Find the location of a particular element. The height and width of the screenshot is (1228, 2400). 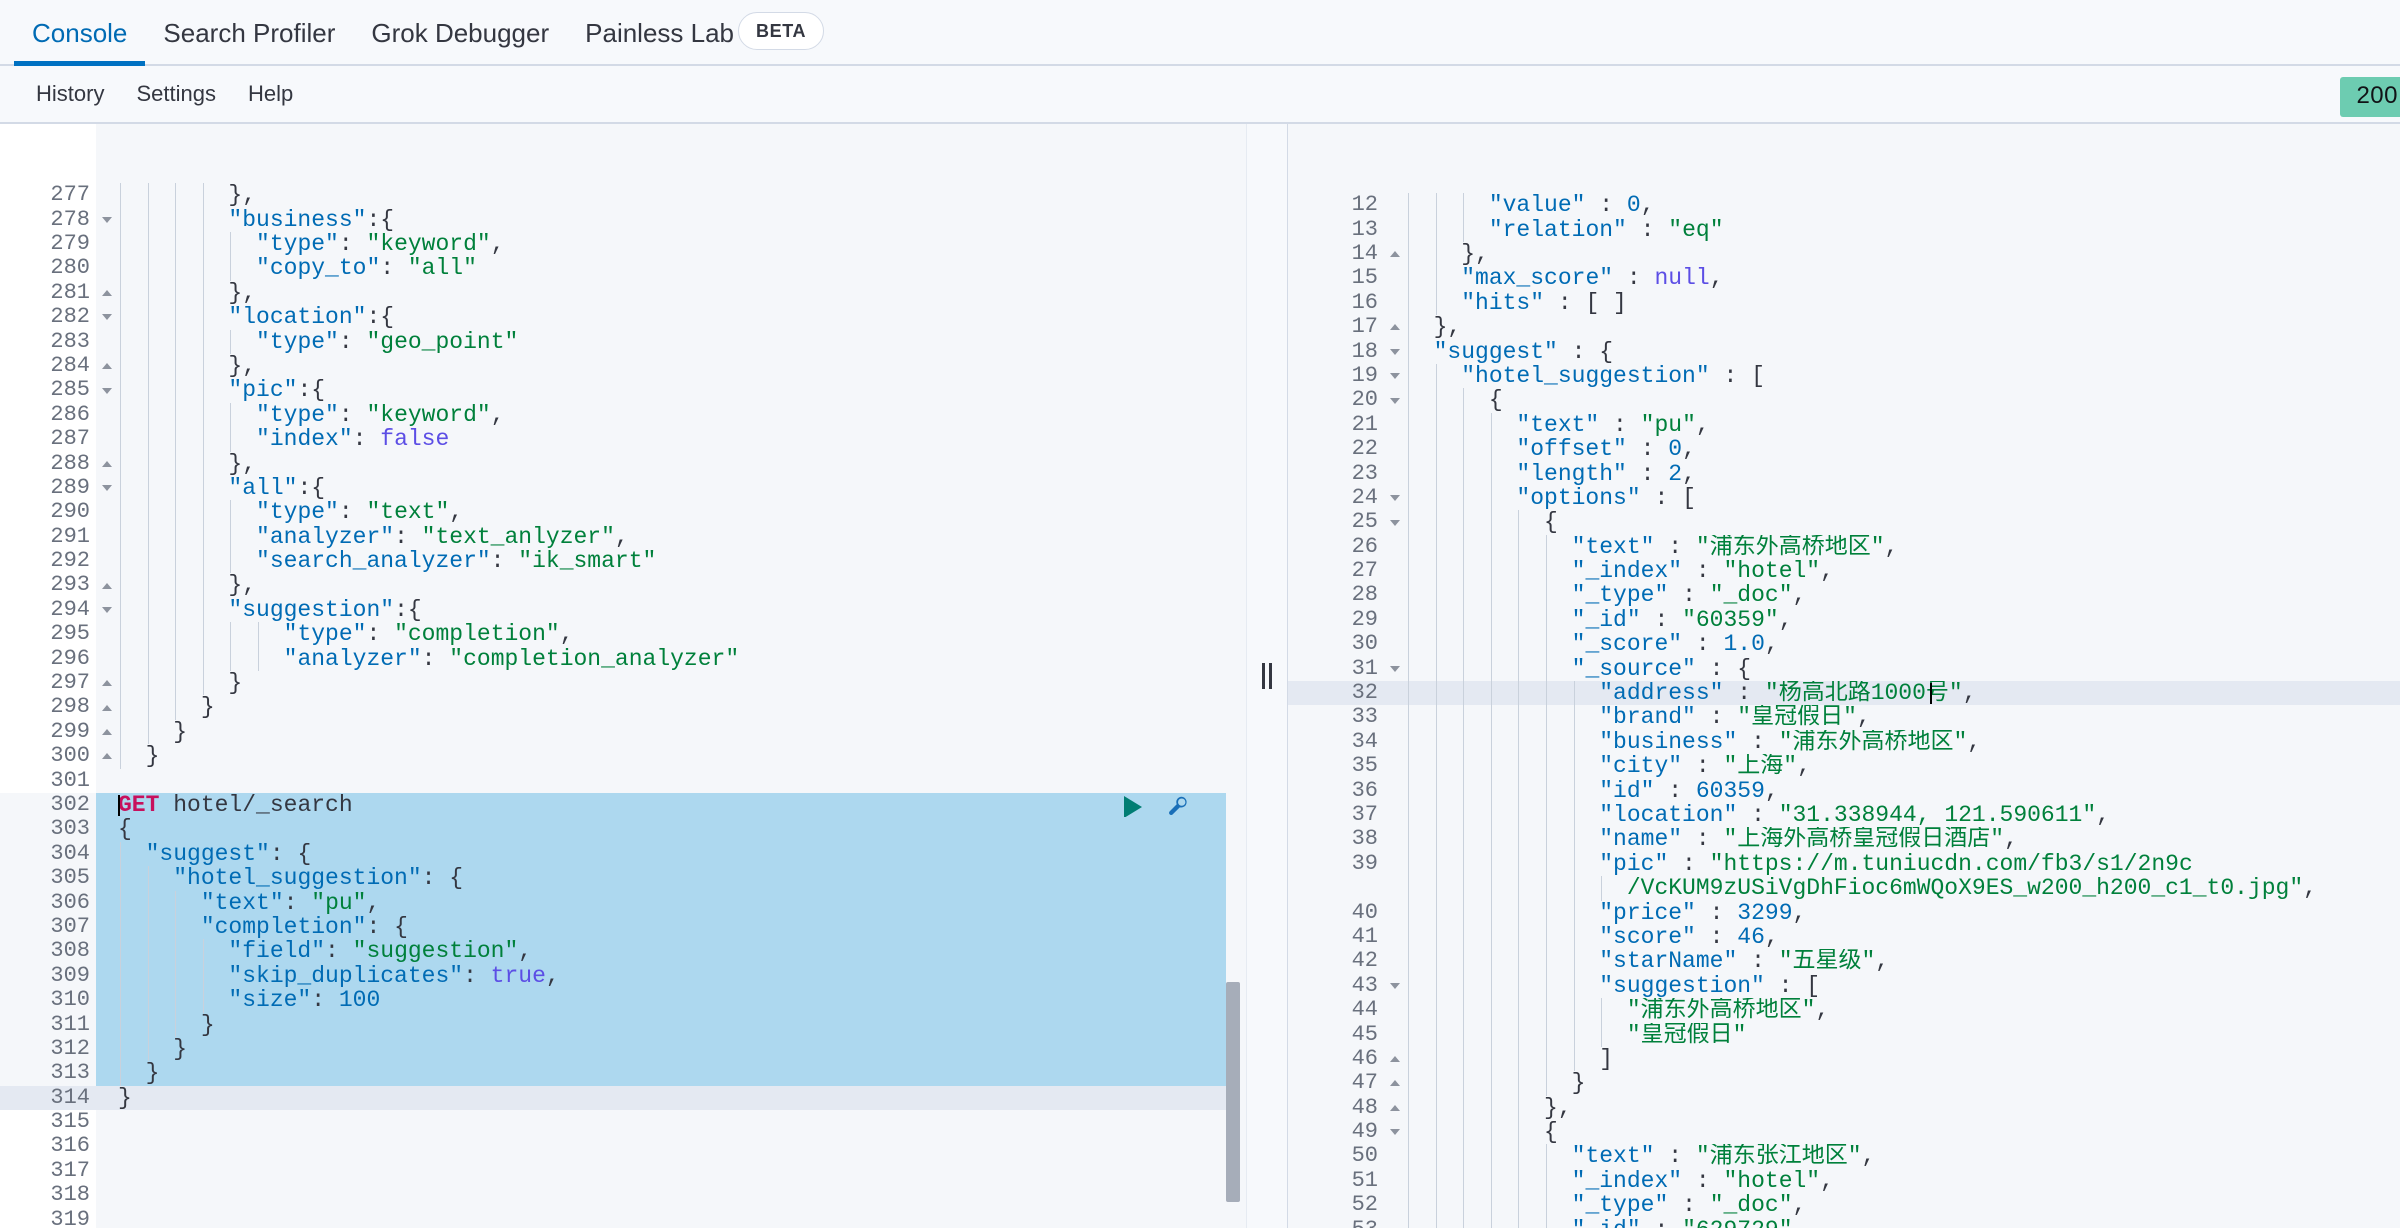

sub-nav-item-history: History is located at coordinates (70, 94).